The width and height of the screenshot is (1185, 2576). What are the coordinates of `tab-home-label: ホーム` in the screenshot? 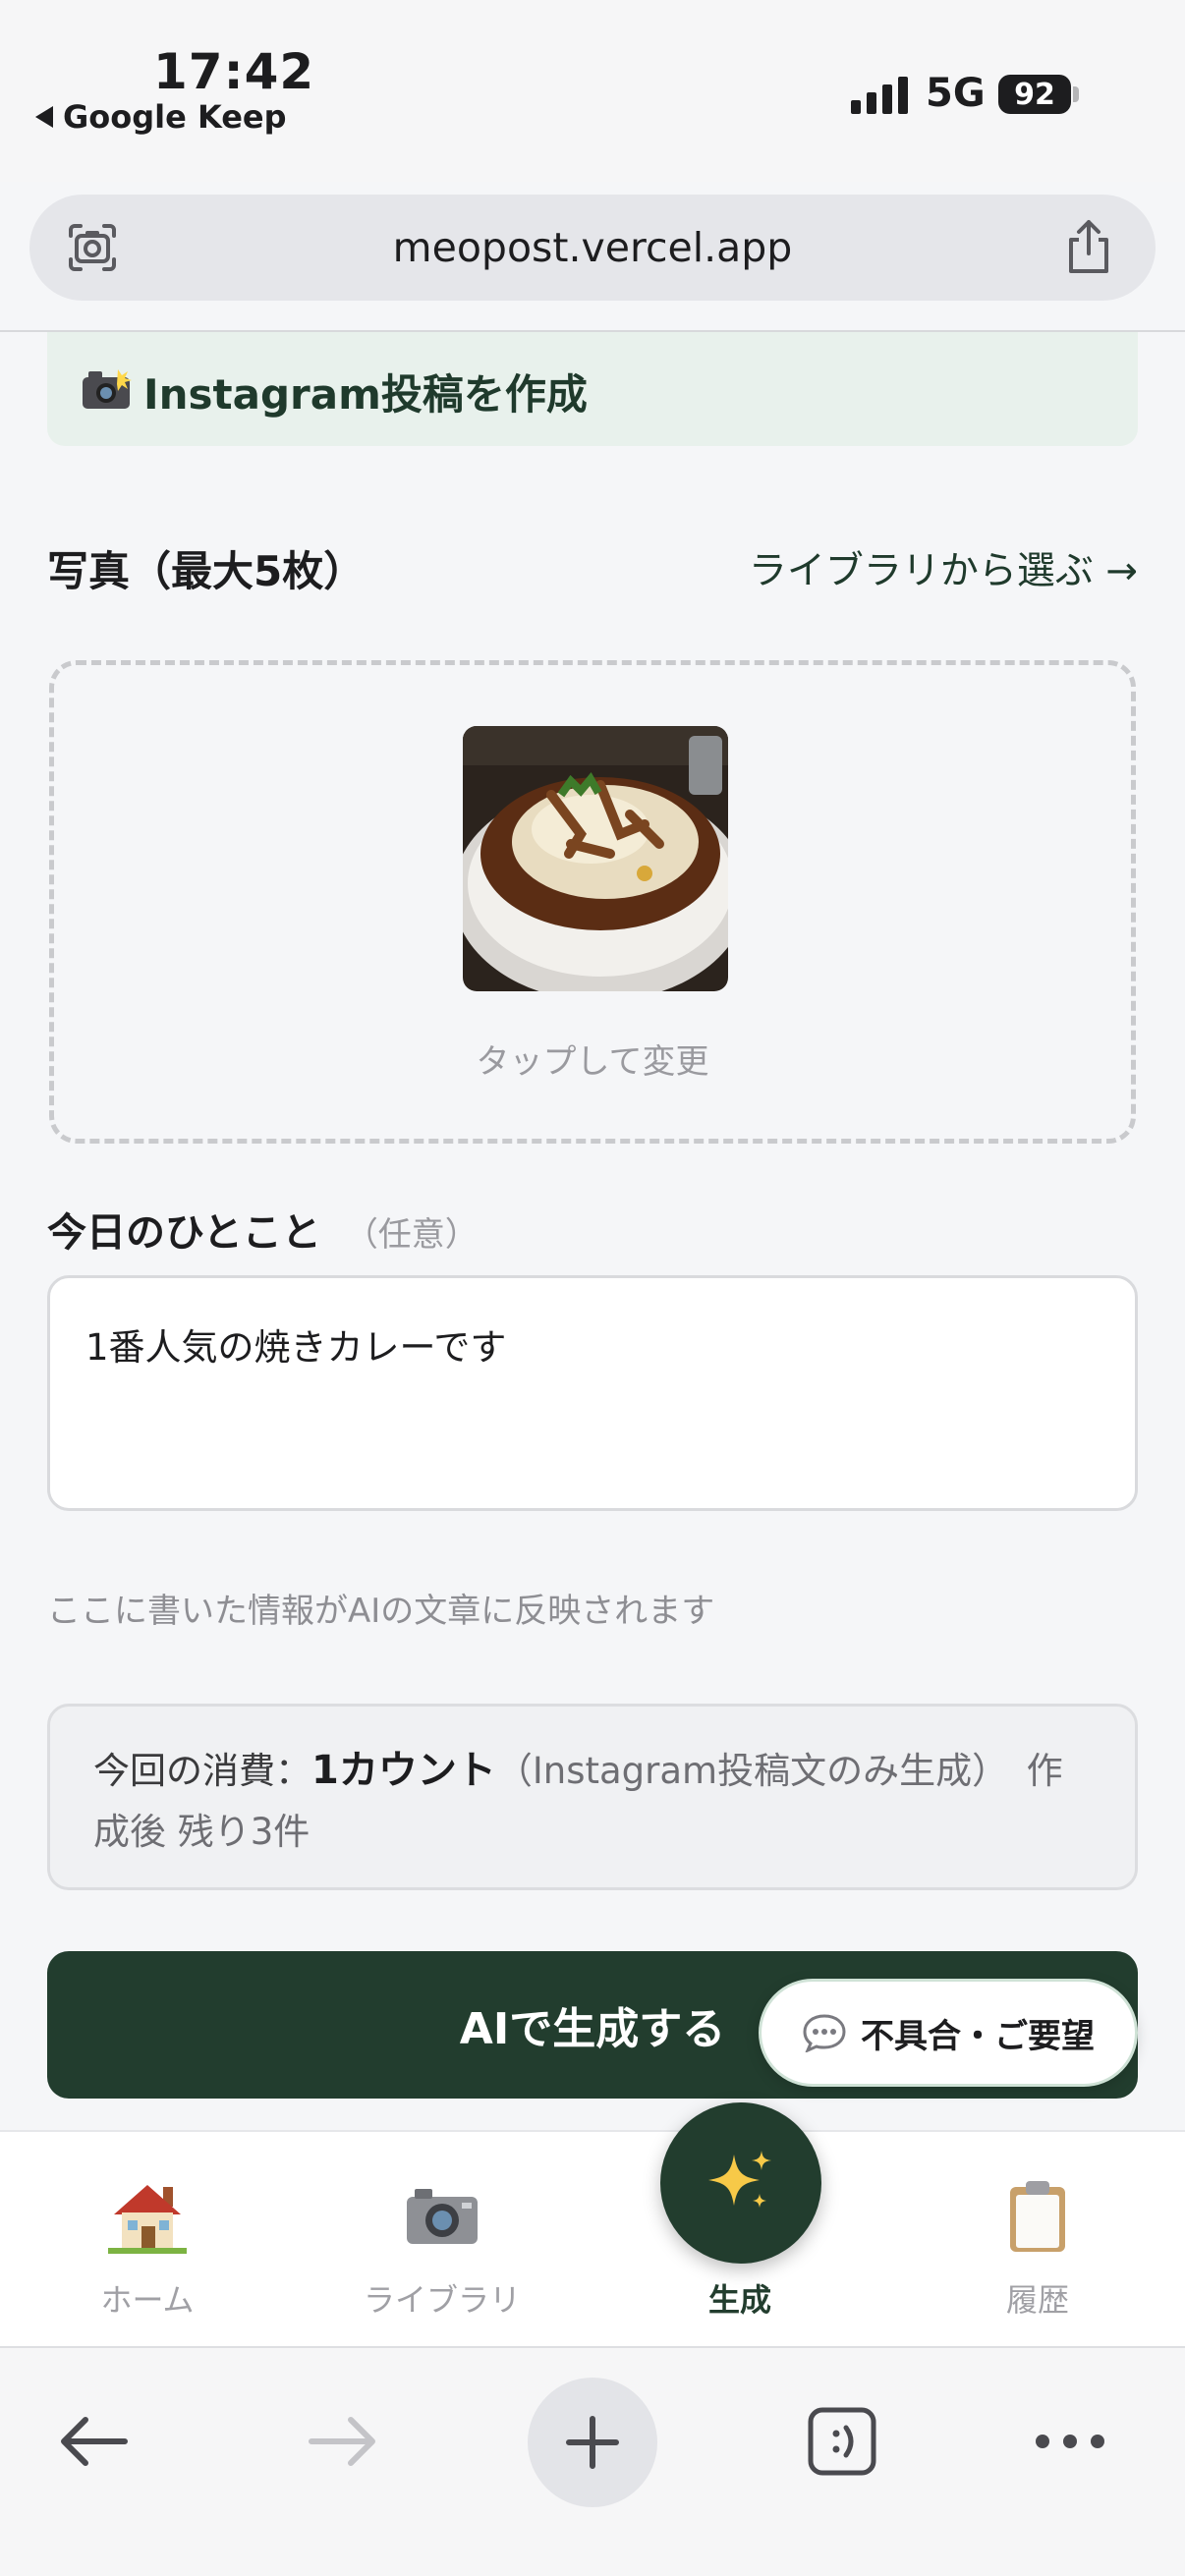 It's located at (148, 2300).